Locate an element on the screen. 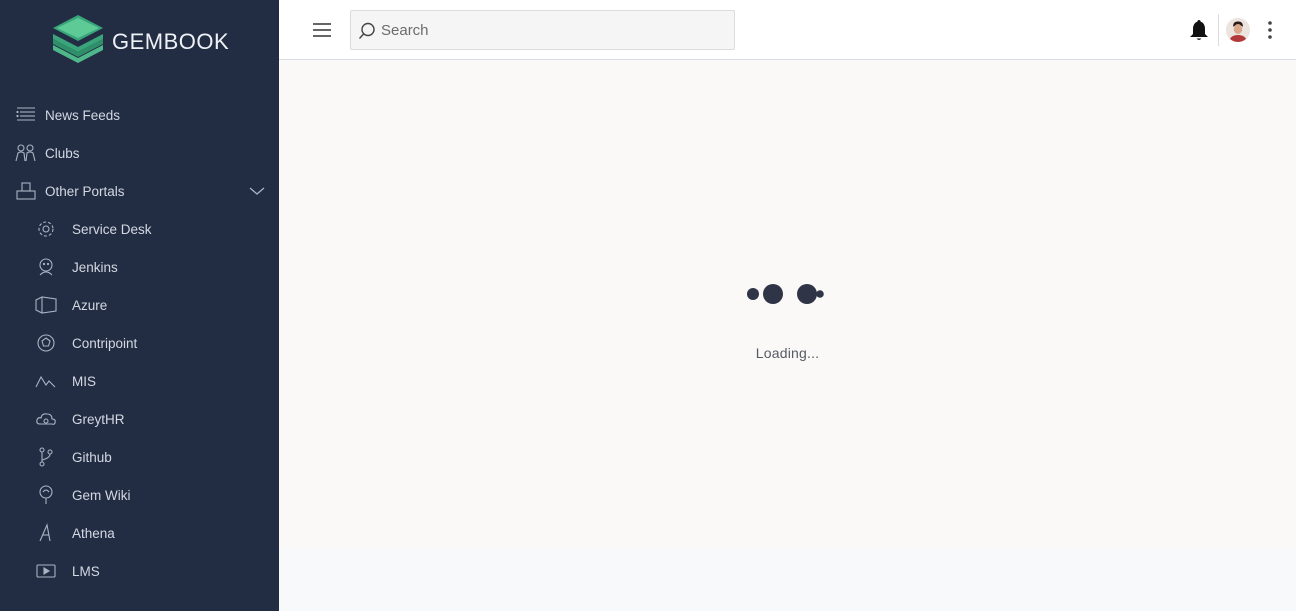 The image size is (1296, 611). search-icon is located at coordinates (366, 30).